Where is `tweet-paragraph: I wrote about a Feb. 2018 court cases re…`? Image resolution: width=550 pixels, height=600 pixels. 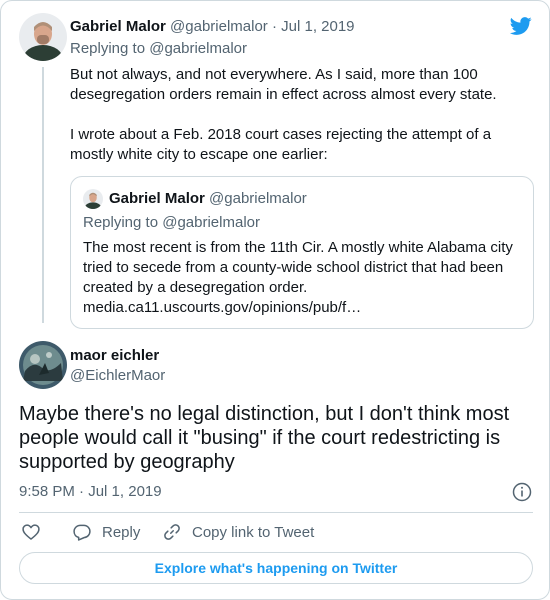 tweet-paragraph: I wrote about a Feb. 2018 court cases re… is located at coordinates (281, 144).